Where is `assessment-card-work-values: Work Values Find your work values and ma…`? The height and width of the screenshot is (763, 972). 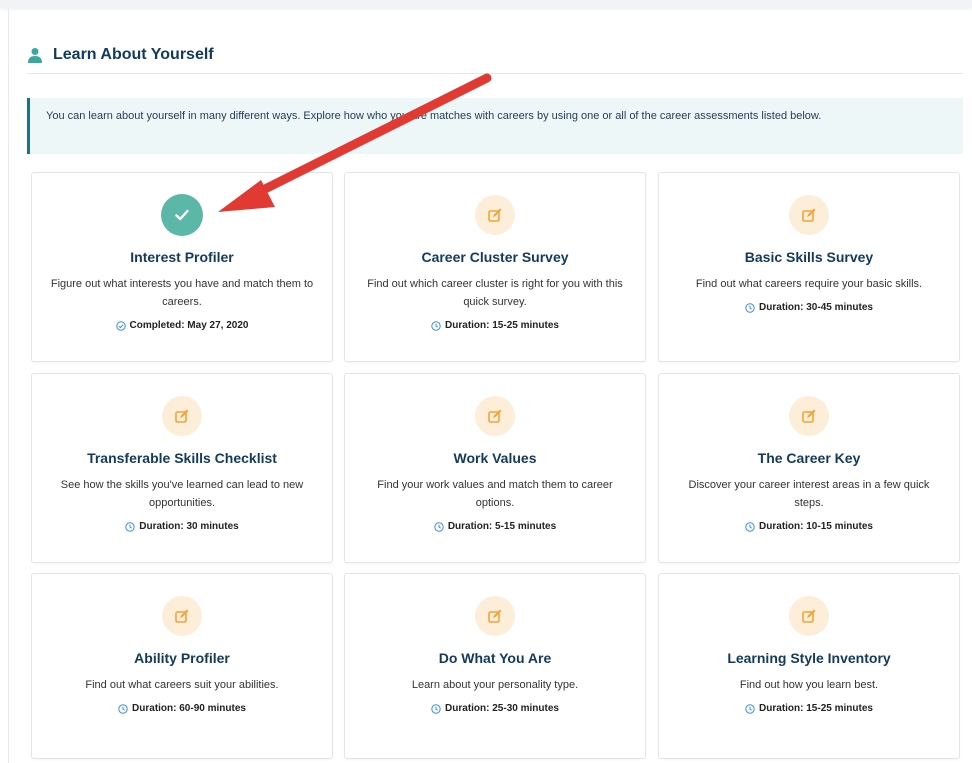
assessment-card-work-values: Work Values Find your work values and ma… is located at coordinates (495, 468).